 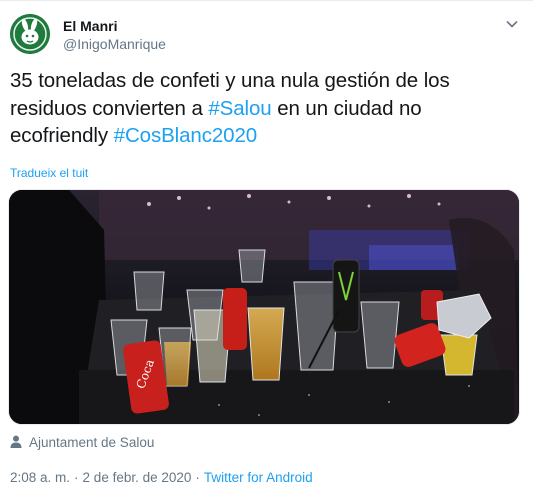 What do you see at coordinates (258, 477) in the screenshot?
I see `tweet-source: Twitter for Android` at bounding box center [258, 477].